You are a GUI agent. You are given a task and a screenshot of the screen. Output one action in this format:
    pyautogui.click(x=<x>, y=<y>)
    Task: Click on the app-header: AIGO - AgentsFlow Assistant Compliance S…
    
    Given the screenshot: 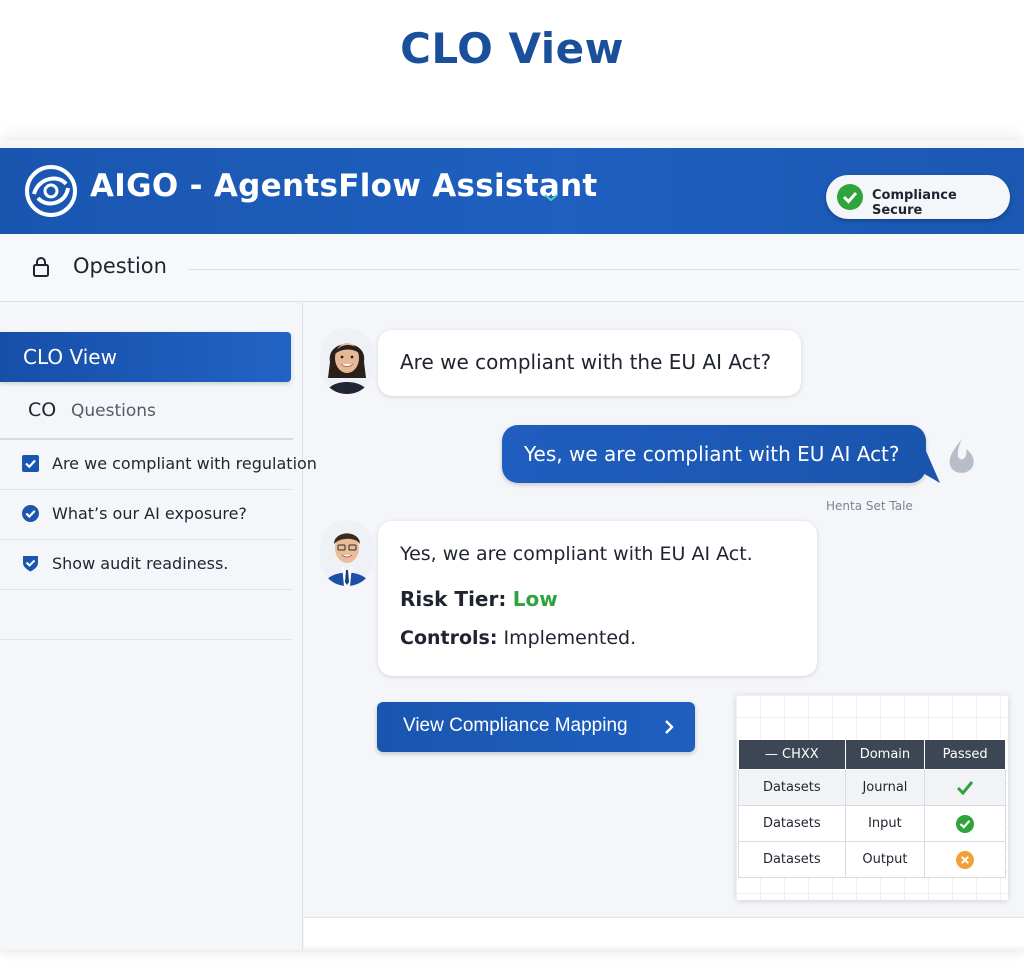 What is the action you would take?
    pyautogui.click(x=512, y=191)
    